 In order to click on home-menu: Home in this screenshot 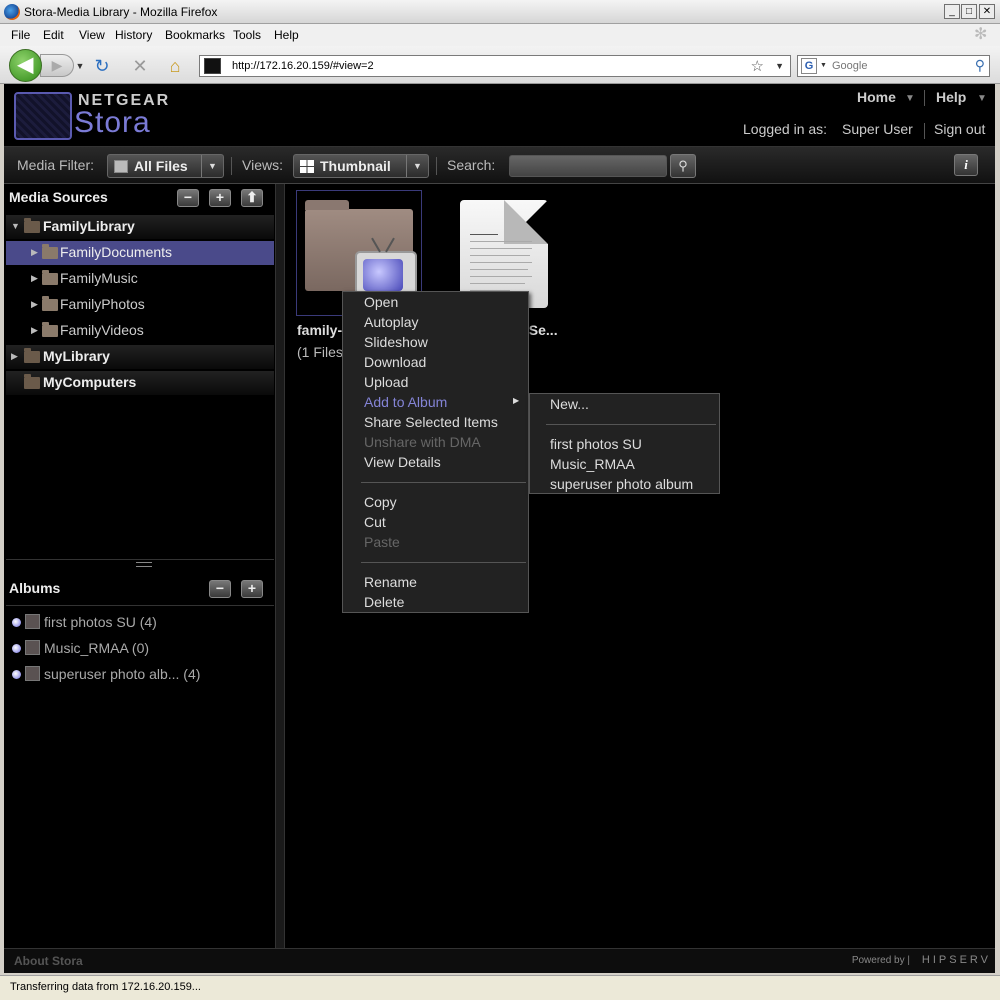, I will do `click(876, 97)`.